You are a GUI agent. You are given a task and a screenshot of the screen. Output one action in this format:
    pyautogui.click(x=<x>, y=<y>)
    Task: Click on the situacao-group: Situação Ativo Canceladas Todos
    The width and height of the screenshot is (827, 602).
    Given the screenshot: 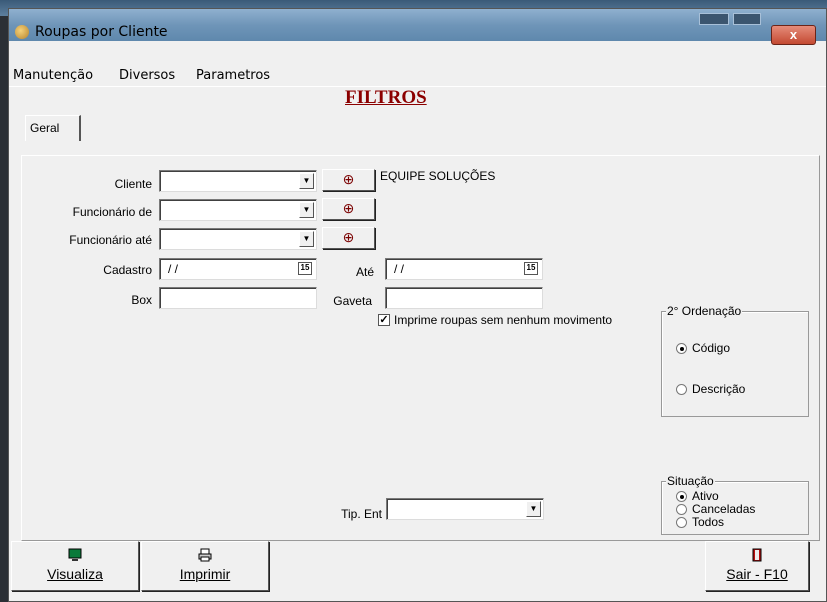 What is the action you would take?
    pyautogui.click(x=735, y=504)
    